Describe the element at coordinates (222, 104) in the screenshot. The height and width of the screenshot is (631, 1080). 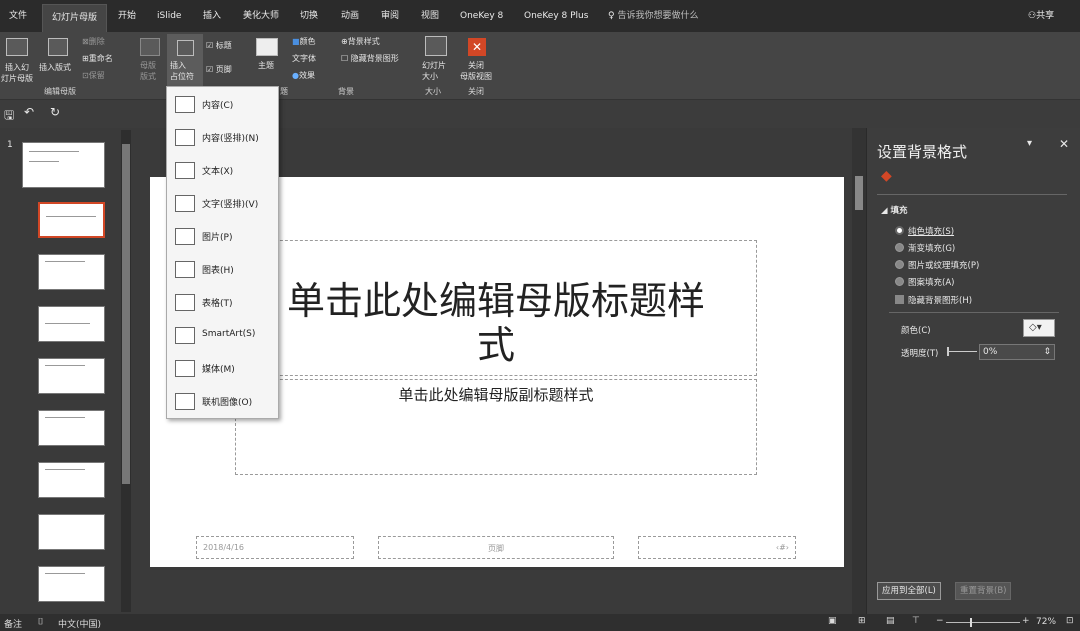
I see `placeholder-menu-item: 内容(C)` at that location.